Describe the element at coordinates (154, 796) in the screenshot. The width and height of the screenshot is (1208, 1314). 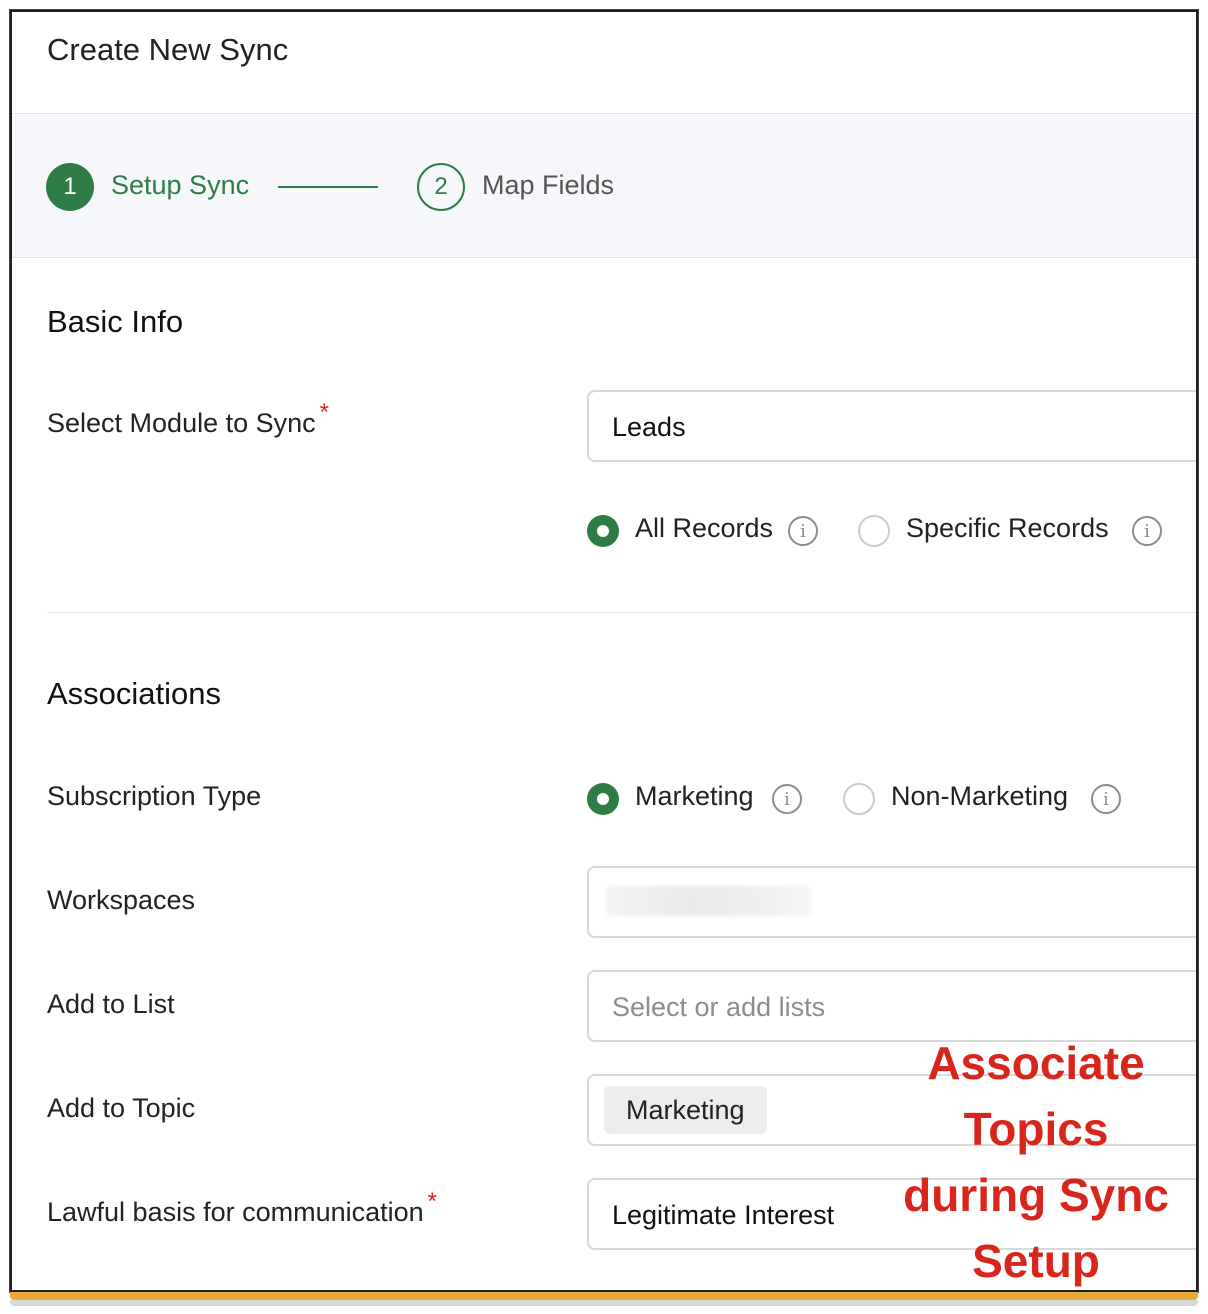
I see `subscription-type-label: Subscription Type` at that location.